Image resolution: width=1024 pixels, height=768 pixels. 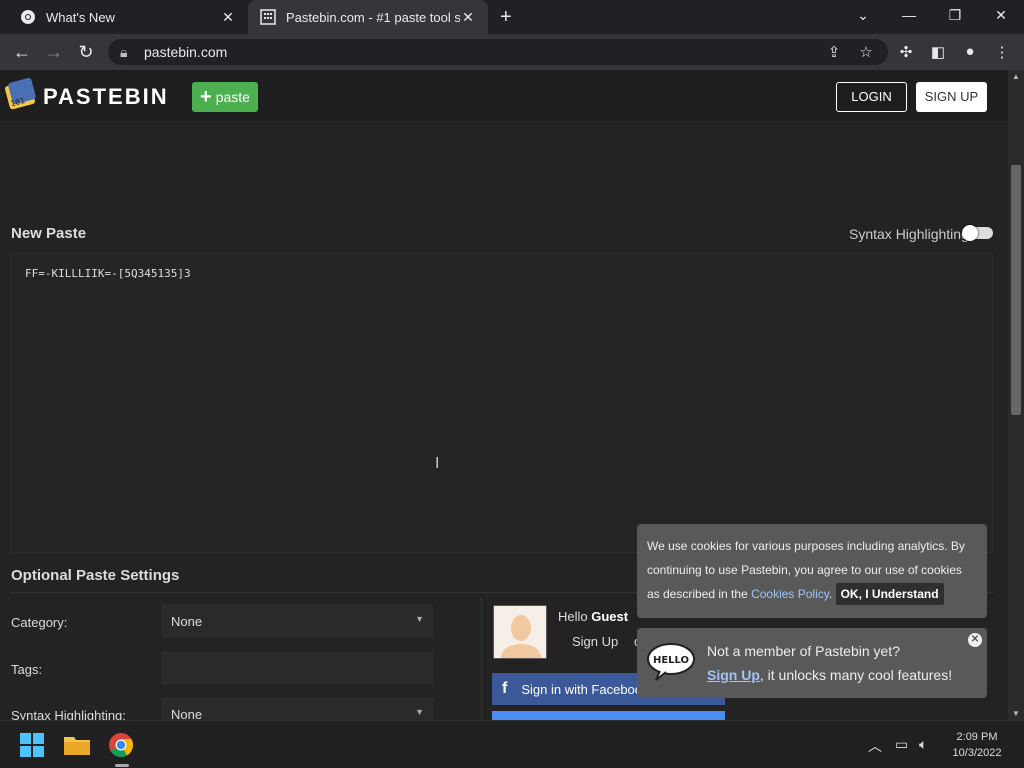 I want to click on scroll-thumb, so click(x=1016, y=290).